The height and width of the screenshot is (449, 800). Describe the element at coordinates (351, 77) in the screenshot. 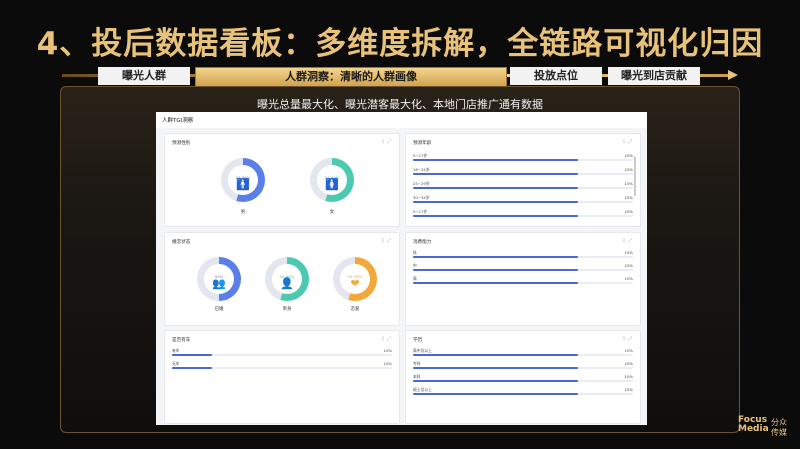

I see `tab-crowd-insight: 人群洞察：清晰的人群画像` at that location.